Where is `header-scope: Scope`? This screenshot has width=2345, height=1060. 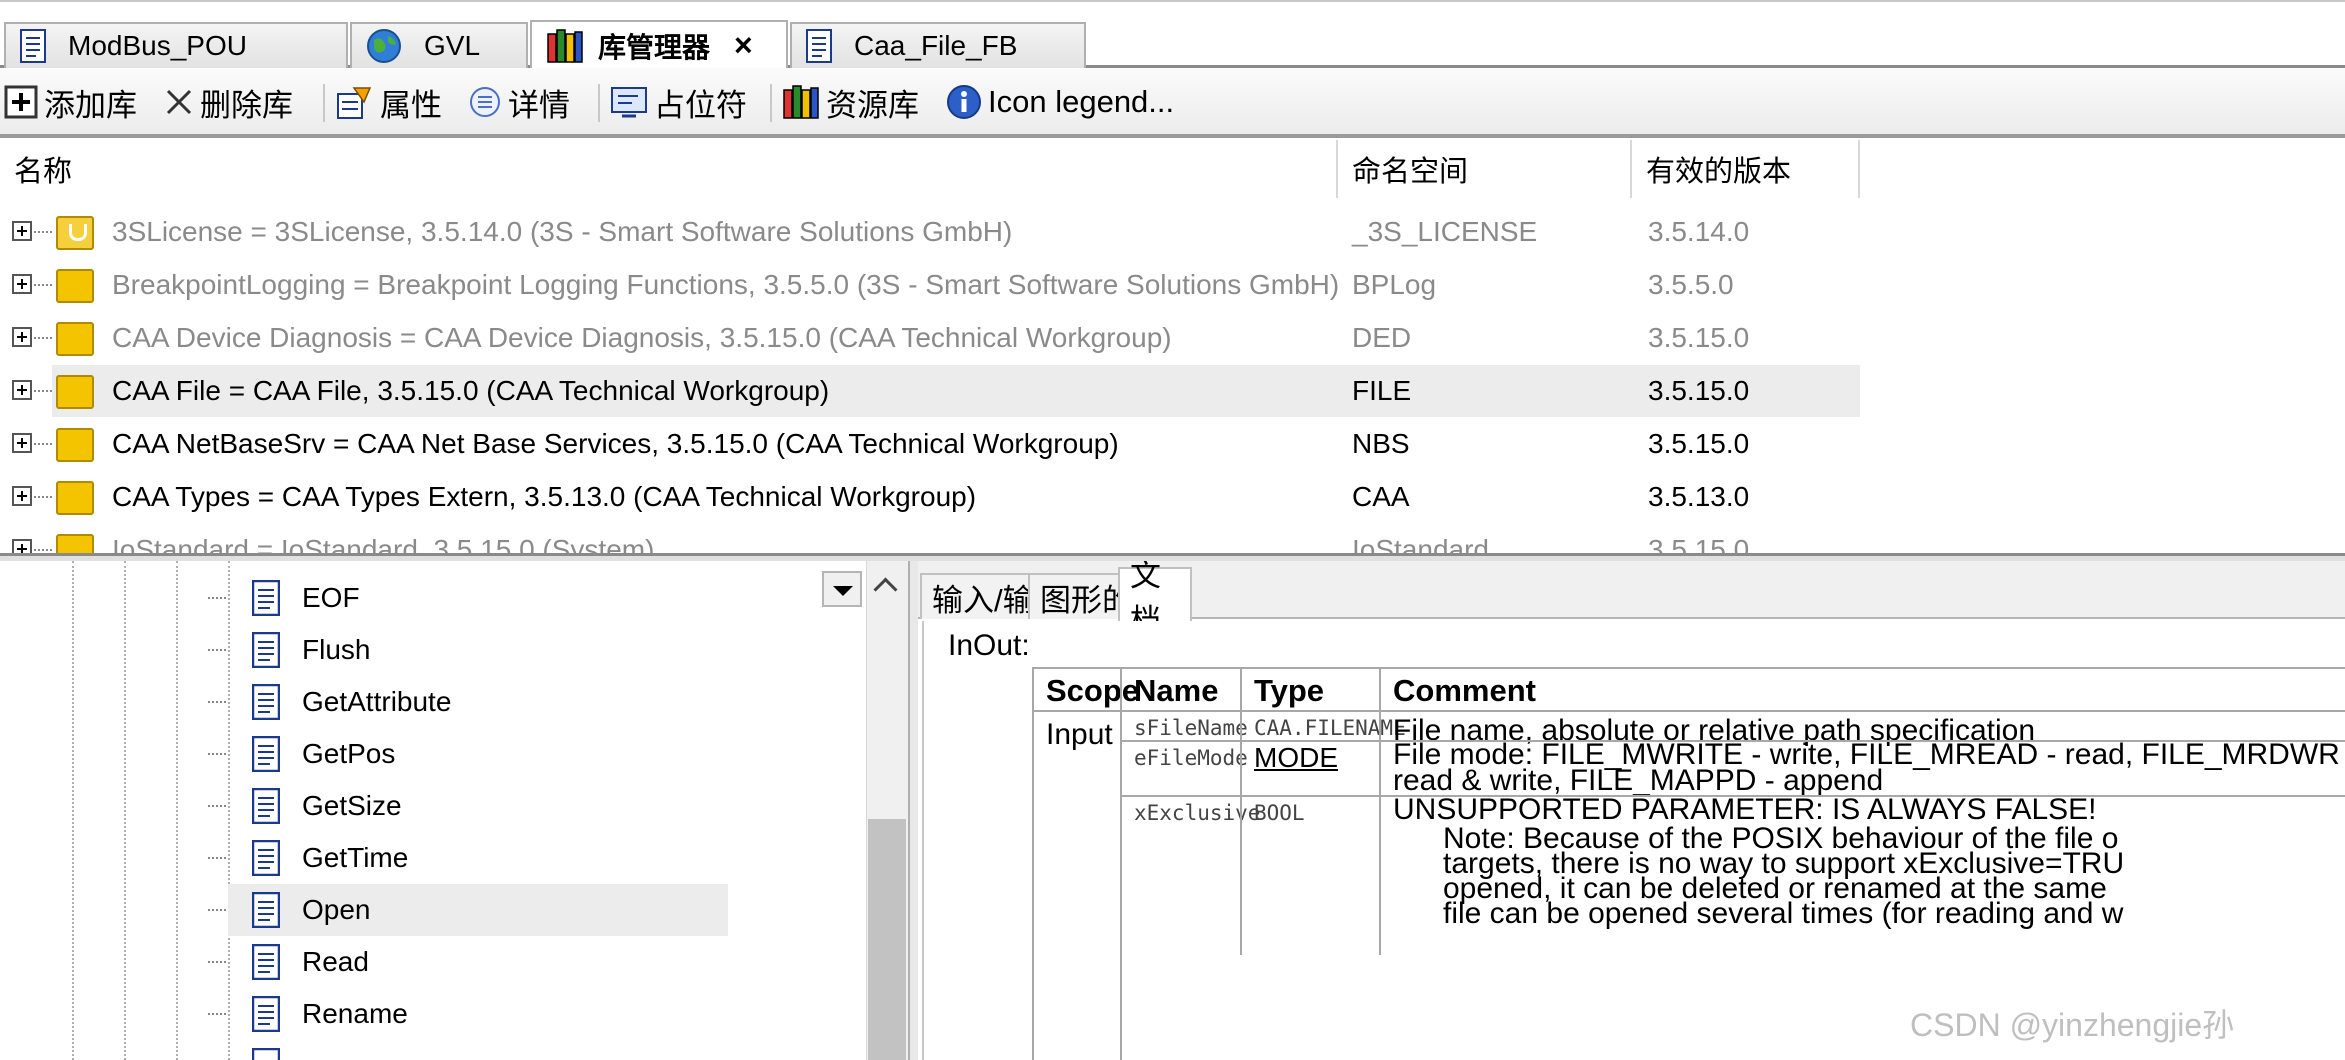 header-scope: Scope is located at coordinates (1085, 689).